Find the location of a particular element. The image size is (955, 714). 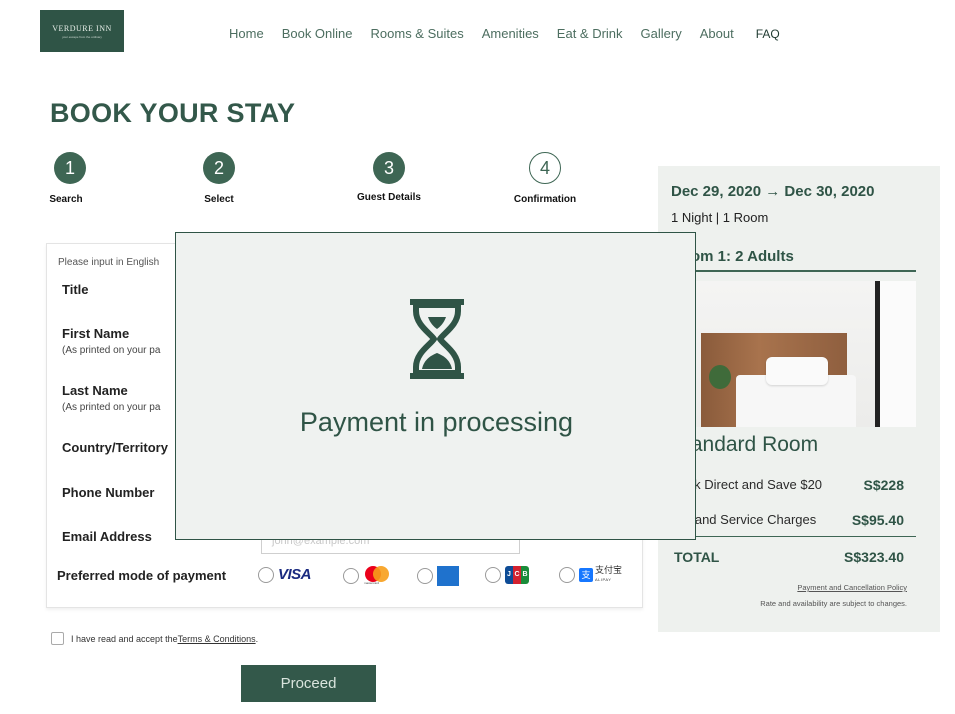

nav-rooms-suites: Rooms & Suites is located at coordinates (417, 33).